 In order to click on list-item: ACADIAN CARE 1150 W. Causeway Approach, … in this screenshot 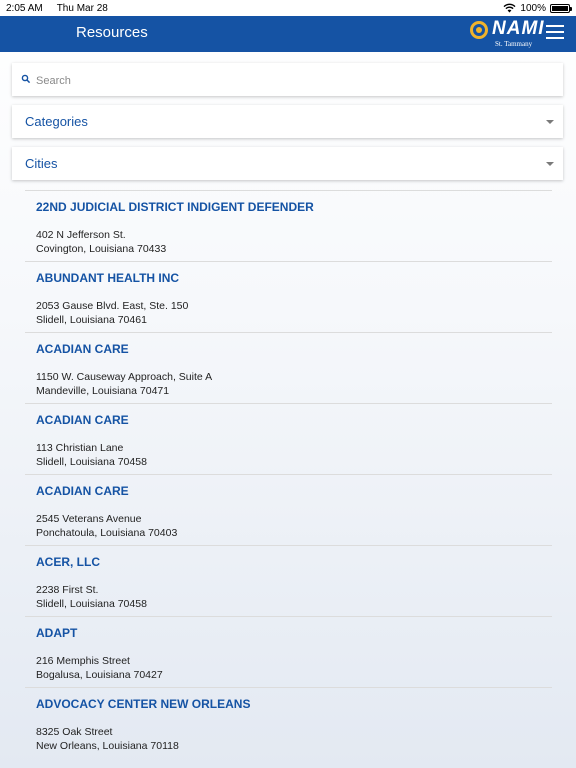, I will do `click(288, 367)`.